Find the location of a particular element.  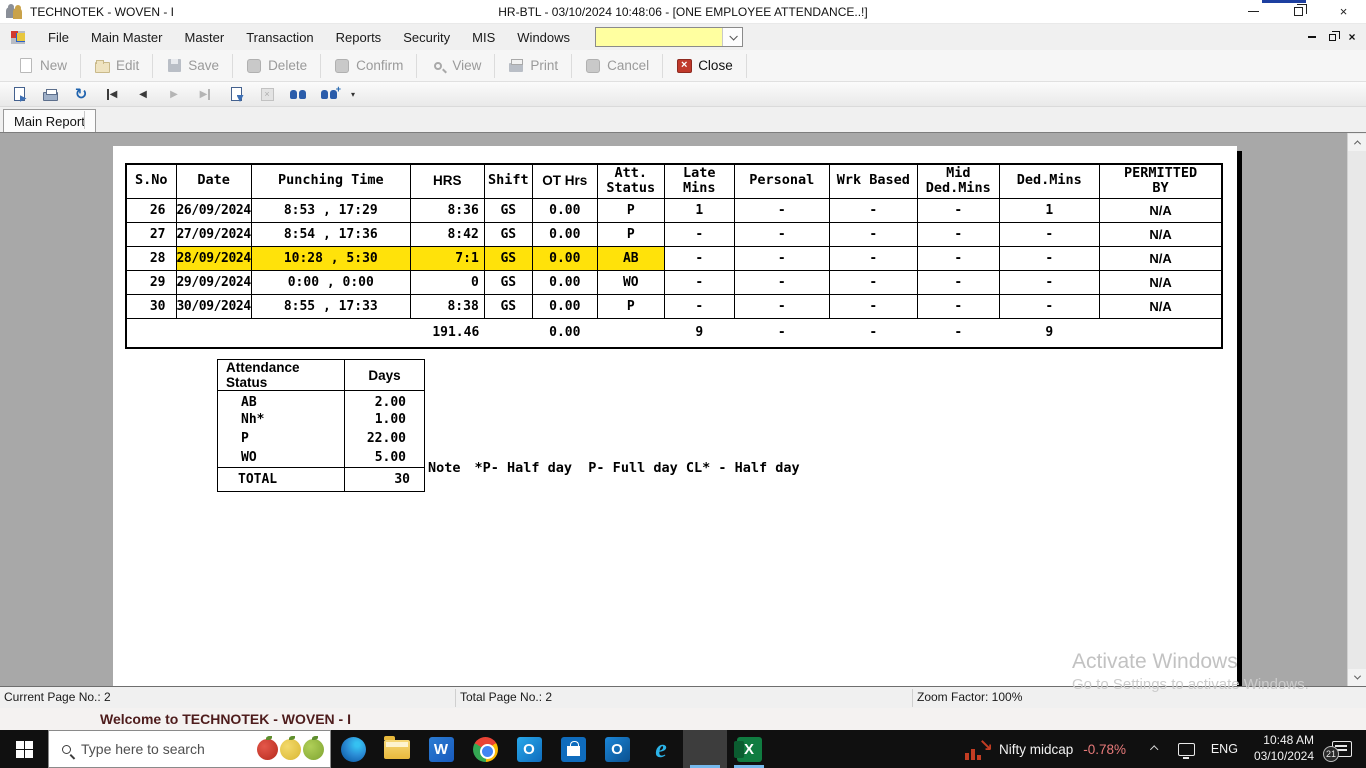

next-page-icon: ▶ is located at coordinates (174, 94).